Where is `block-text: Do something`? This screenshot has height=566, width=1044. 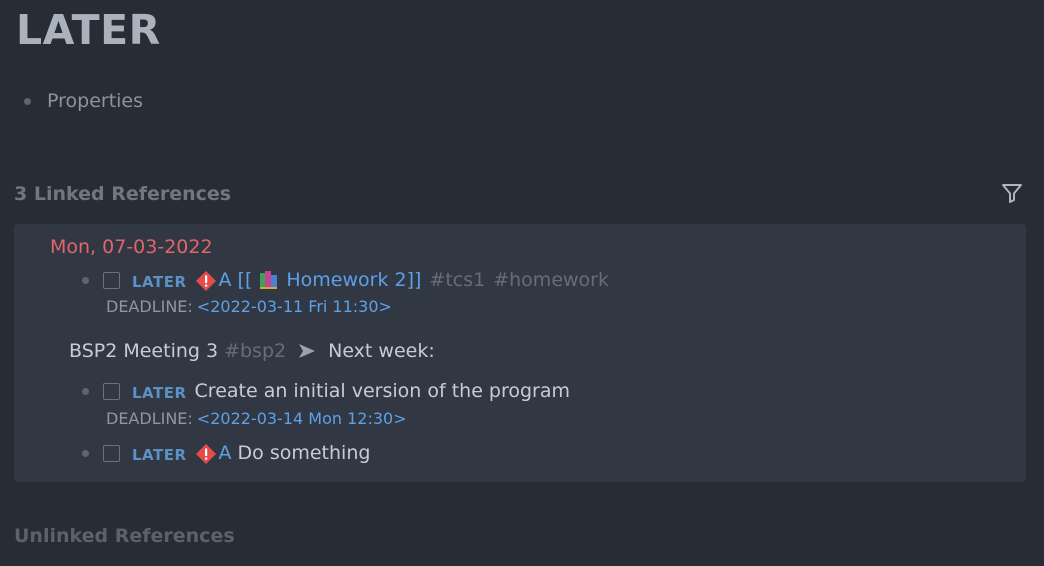
block-text: Do something is located at coordinates (304, 453).